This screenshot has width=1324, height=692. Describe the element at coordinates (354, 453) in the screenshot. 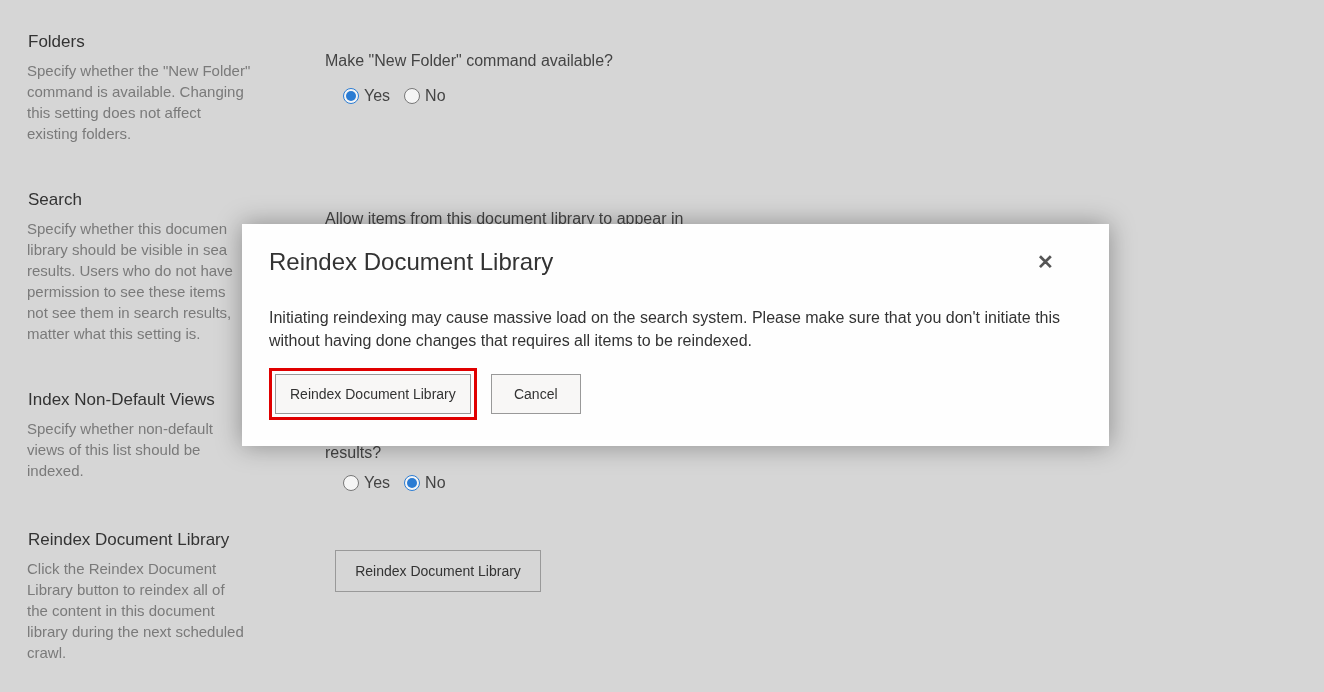

I see `question-label: results?` at that location.